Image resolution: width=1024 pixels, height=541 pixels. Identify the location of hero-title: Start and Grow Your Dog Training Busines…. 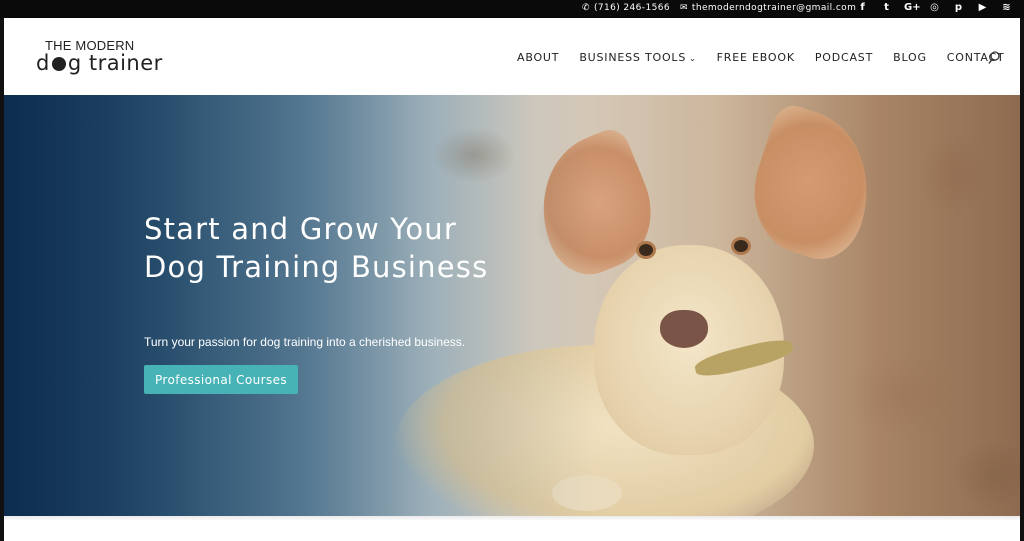
(316, 248).